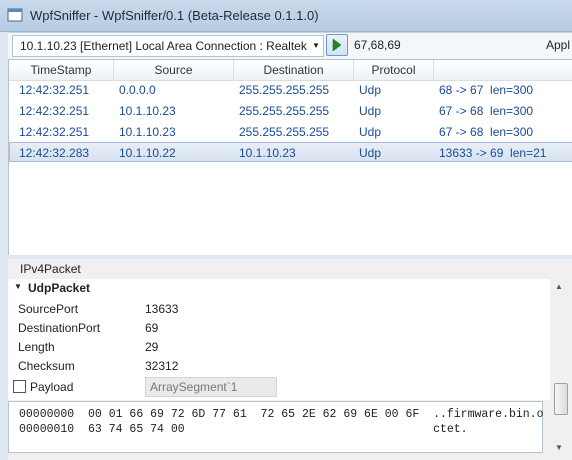  I want to click on cell-info: 13633 -> 69 len=21, so click(493, 153).